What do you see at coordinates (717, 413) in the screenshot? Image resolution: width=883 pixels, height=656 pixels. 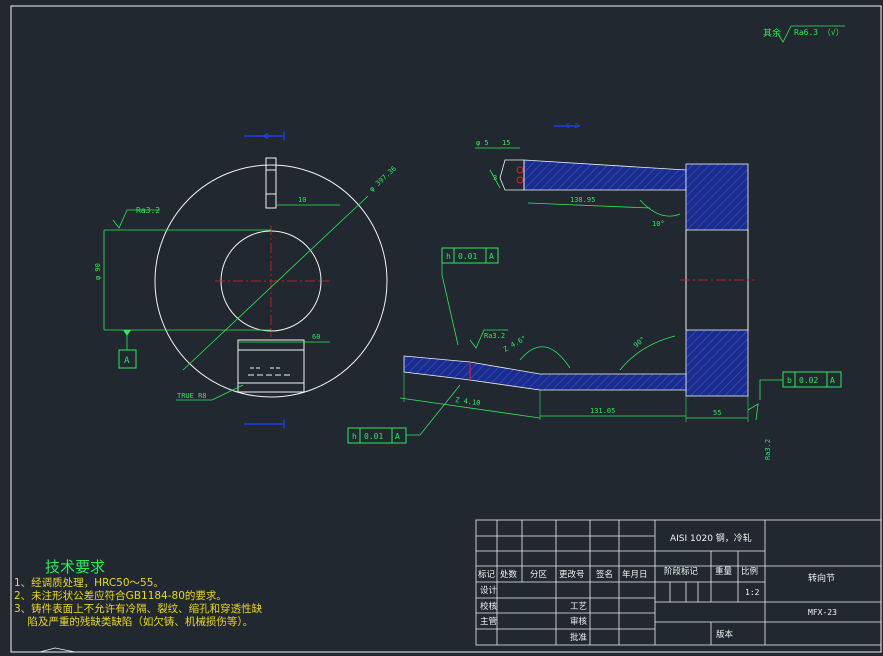 I see `dim-55: 55` at bounding box center [717, 413].